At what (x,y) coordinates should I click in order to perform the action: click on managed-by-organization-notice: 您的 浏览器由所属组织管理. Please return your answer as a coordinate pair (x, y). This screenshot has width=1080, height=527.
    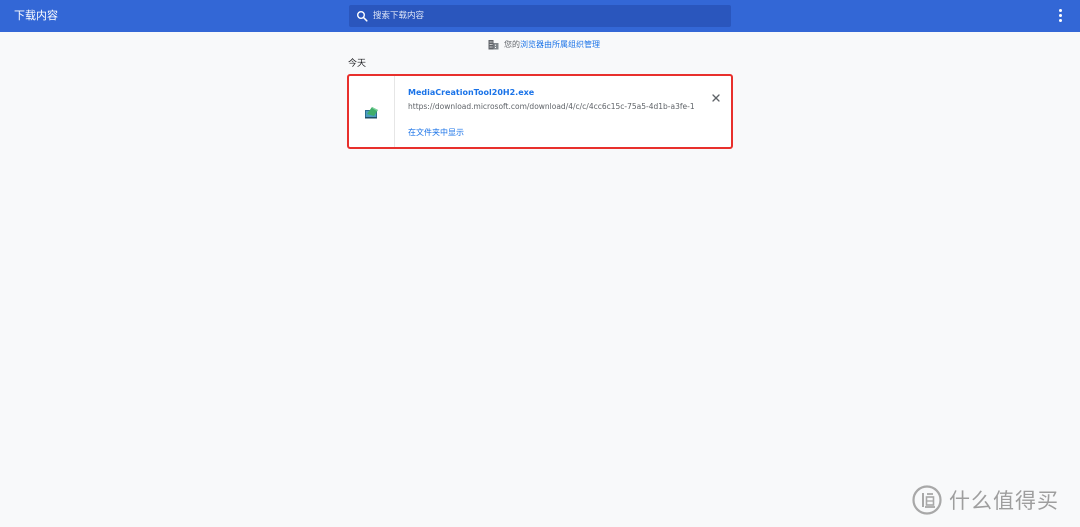
    Looking at the image, I should click on (544, 44).